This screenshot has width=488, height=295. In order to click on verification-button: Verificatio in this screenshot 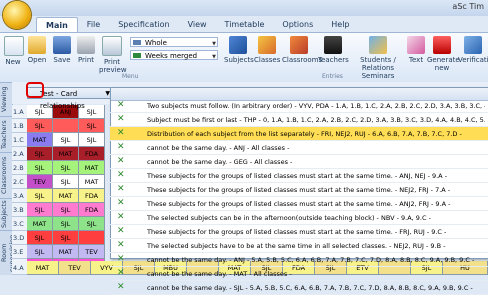, I will do `click(473, 50)`.